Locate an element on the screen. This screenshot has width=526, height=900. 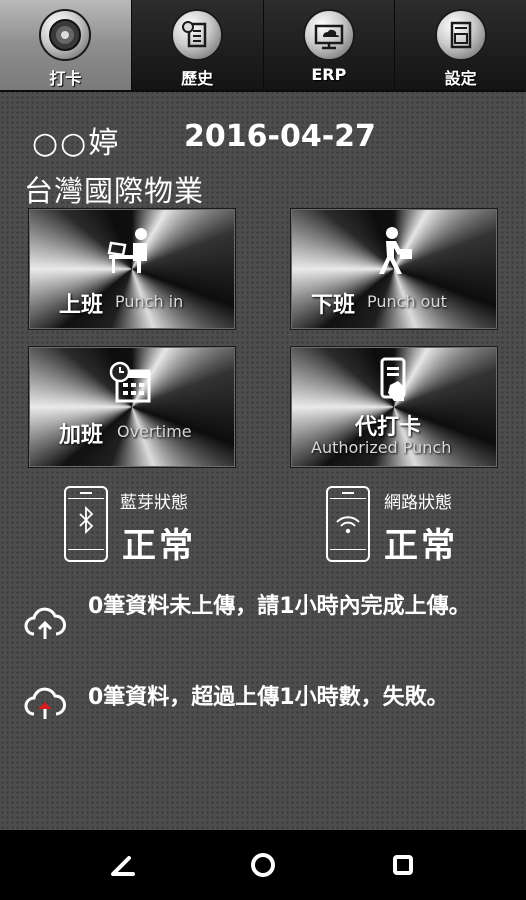
back-triangle-icon is located at coordinates (123, 866).